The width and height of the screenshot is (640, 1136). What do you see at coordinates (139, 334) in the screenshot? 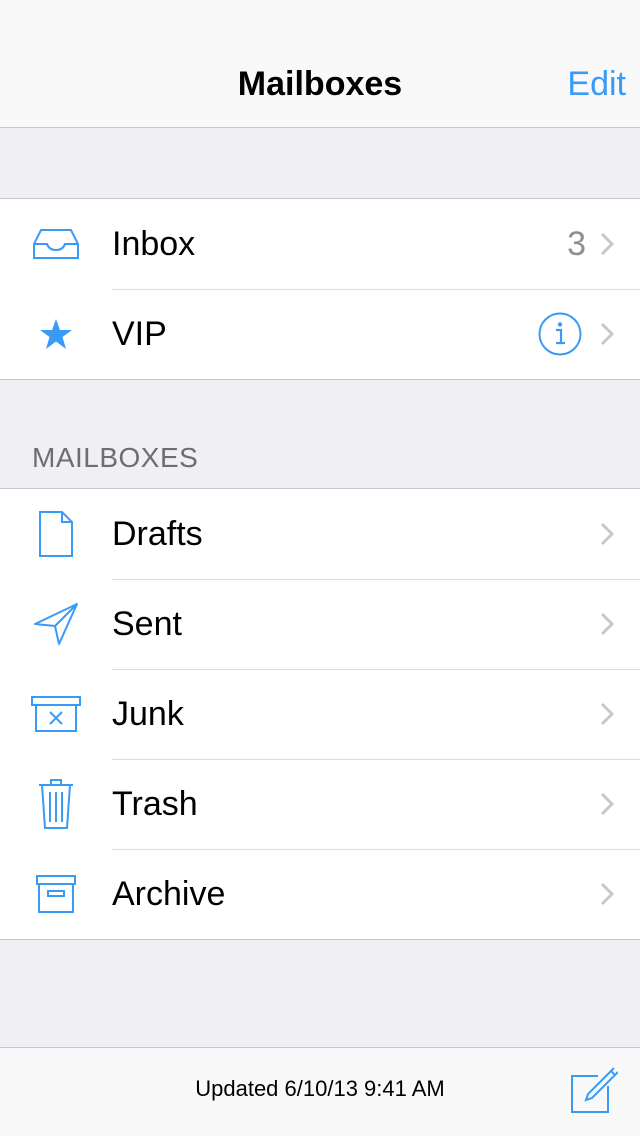
I see `mailbox-label: VIP` at bounding box center [139, 334].